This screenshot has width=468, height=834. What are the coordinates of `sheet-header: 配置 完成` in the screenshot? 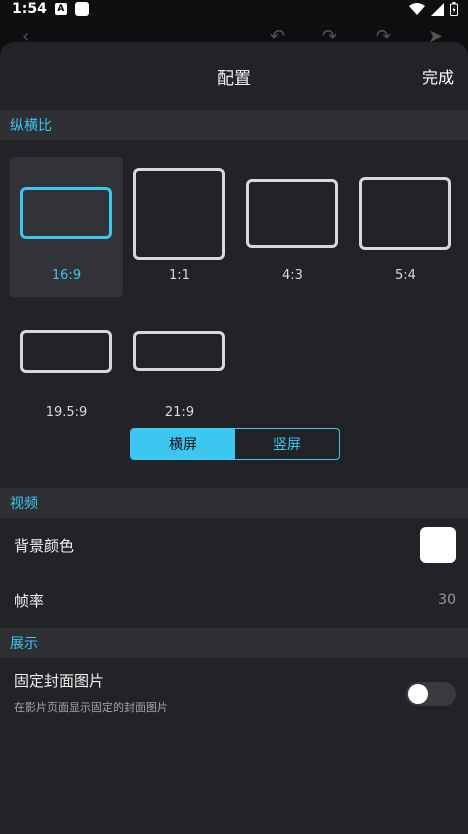 It's located at (234, 76).